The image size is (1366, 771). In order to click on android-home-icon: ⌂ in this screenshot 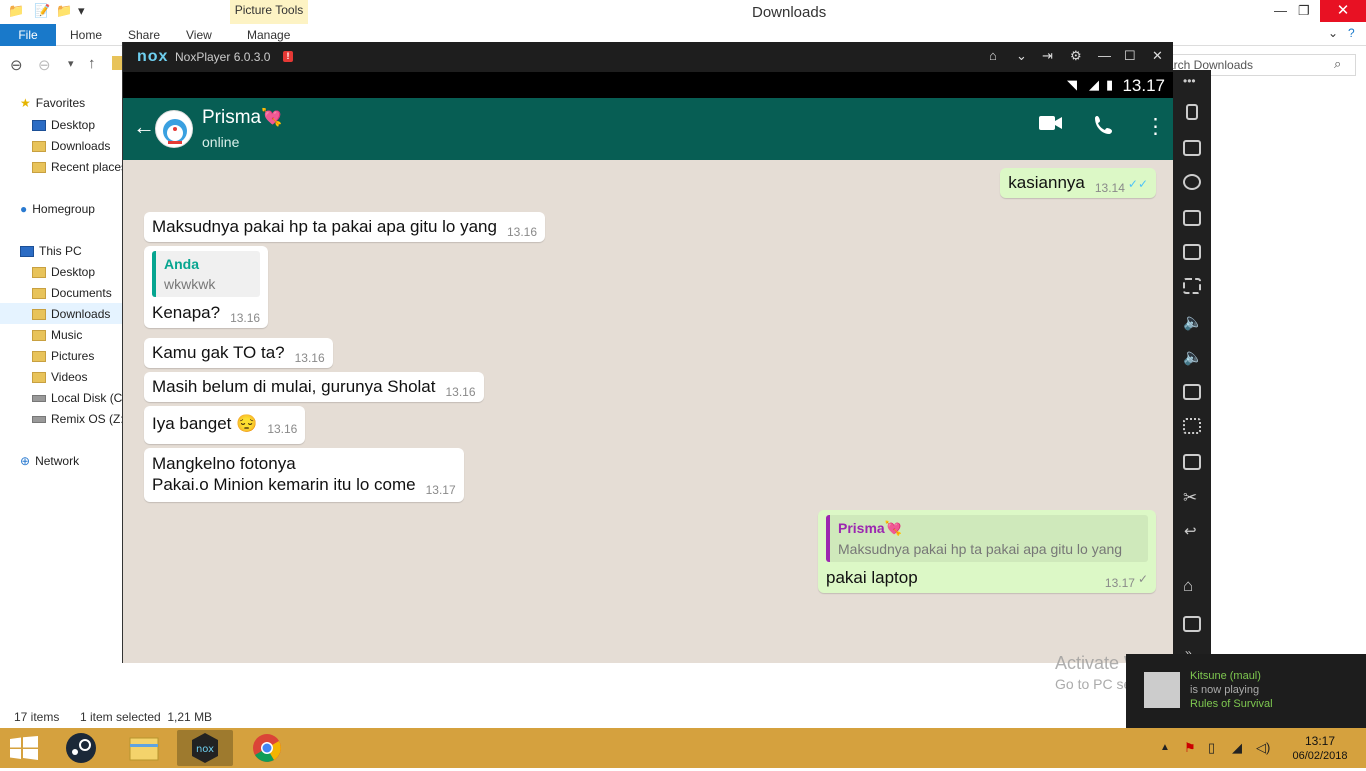, I will do `click(1188, 586)`.